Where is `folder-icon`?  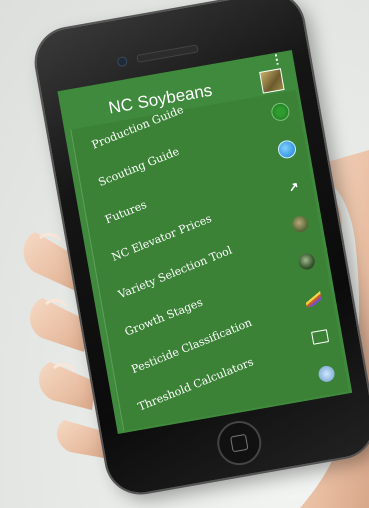
folder-icon is located at coordinates (320, 336).